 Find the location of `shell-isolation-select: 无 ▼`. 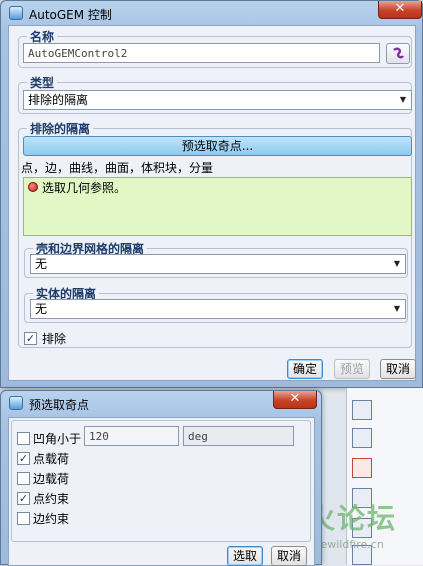

shell-isolation-select: 无 ▼ is located at coordinates (218, 264).